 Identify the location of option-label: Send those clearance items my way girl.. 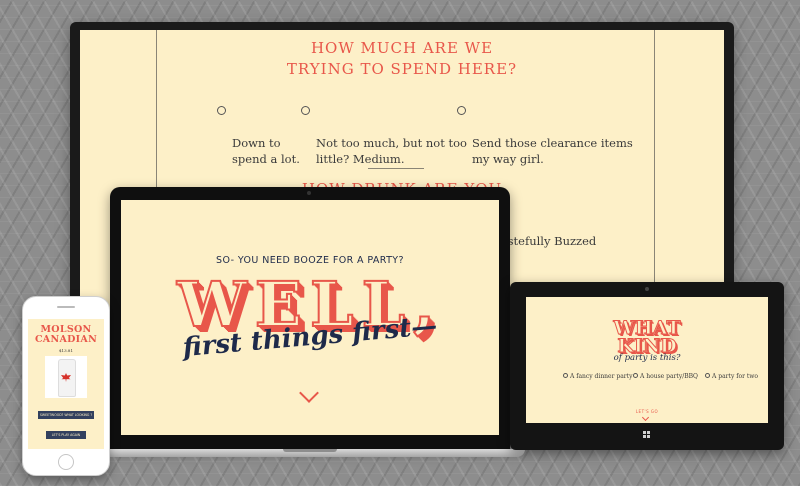
(552, 151).